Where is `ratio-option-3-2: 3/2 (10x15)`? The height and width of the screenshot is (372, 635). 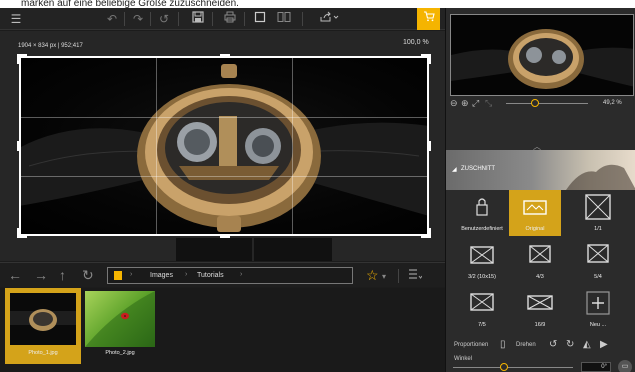
ratio-option-3-2: 3/2 (10x15) is located at coordinates (482, 261).